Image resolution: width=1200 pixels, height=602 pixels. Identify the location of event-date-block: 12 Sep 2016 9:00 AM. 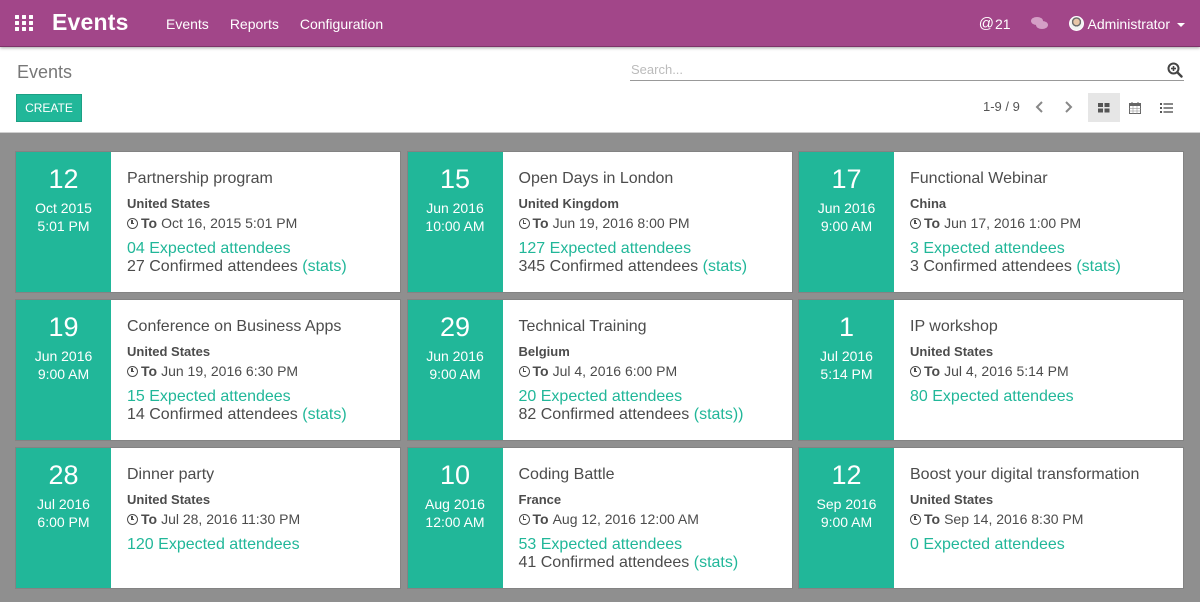
(846, 518).